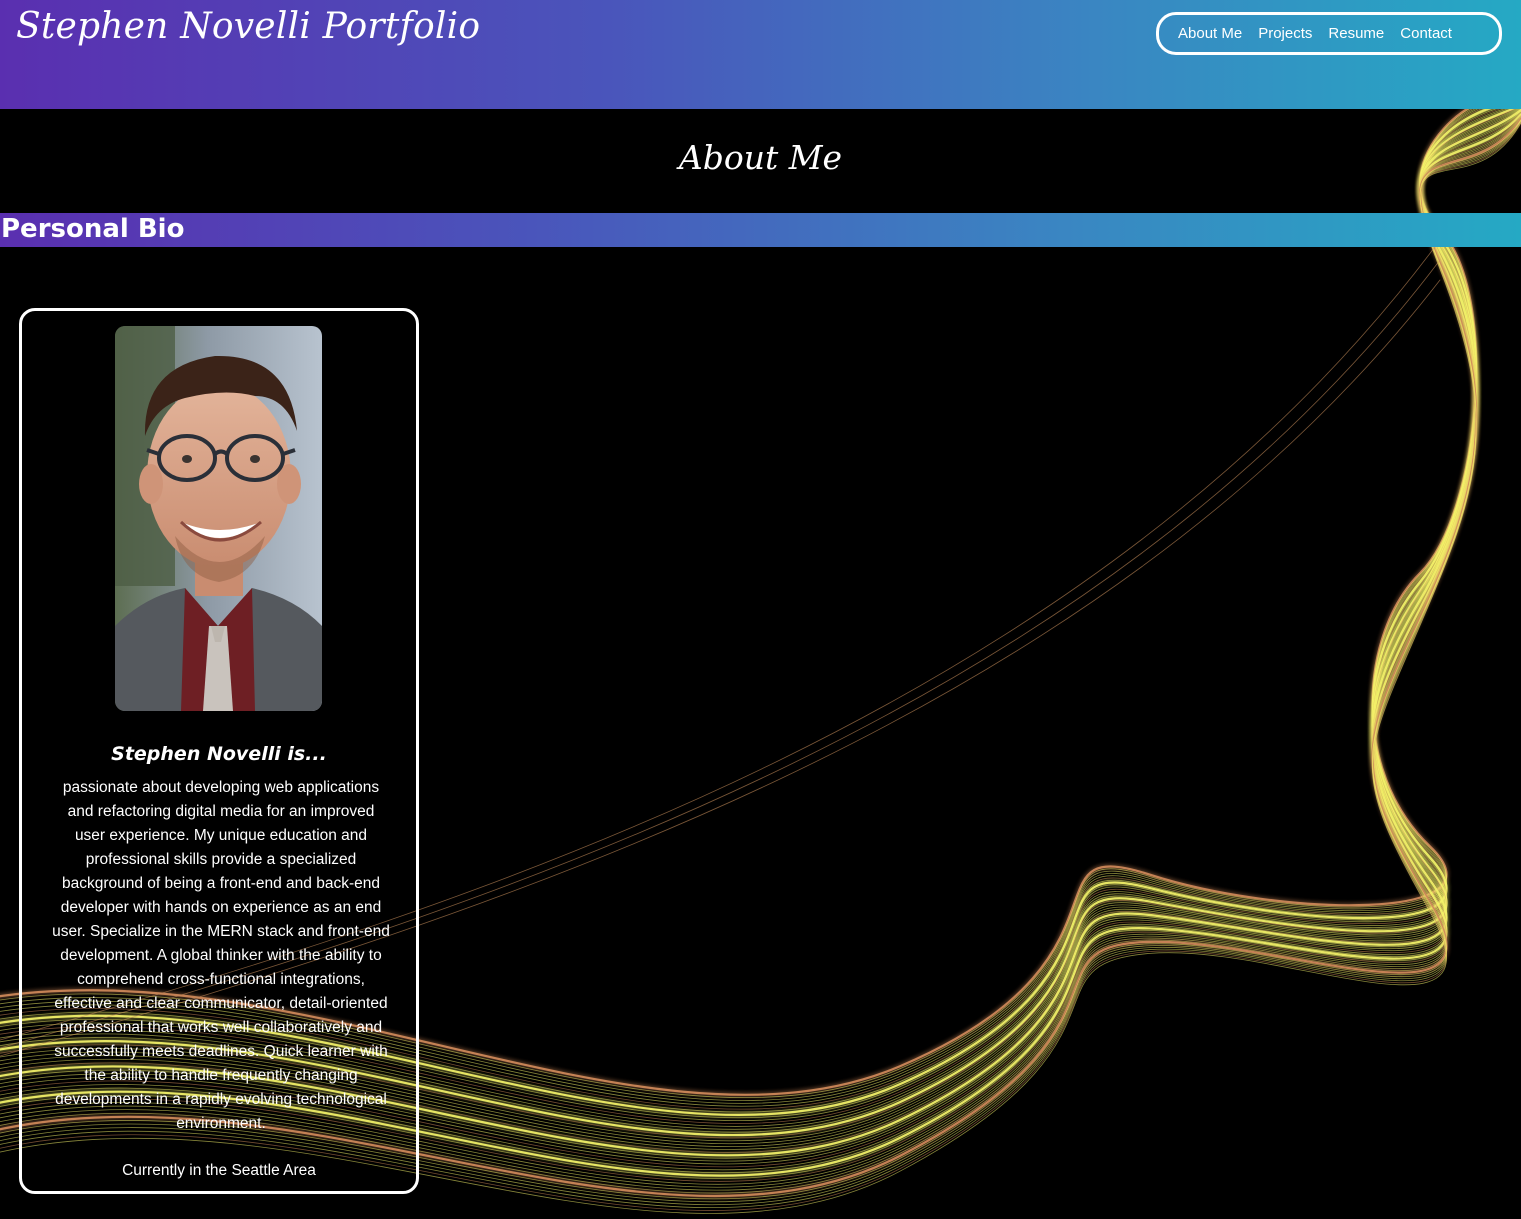 The height and width of the screenshot is (1219, 1521). Describe the element at coordinates (760, 157) in the screenshot. I see `about-me-heading: About Me` at that location.